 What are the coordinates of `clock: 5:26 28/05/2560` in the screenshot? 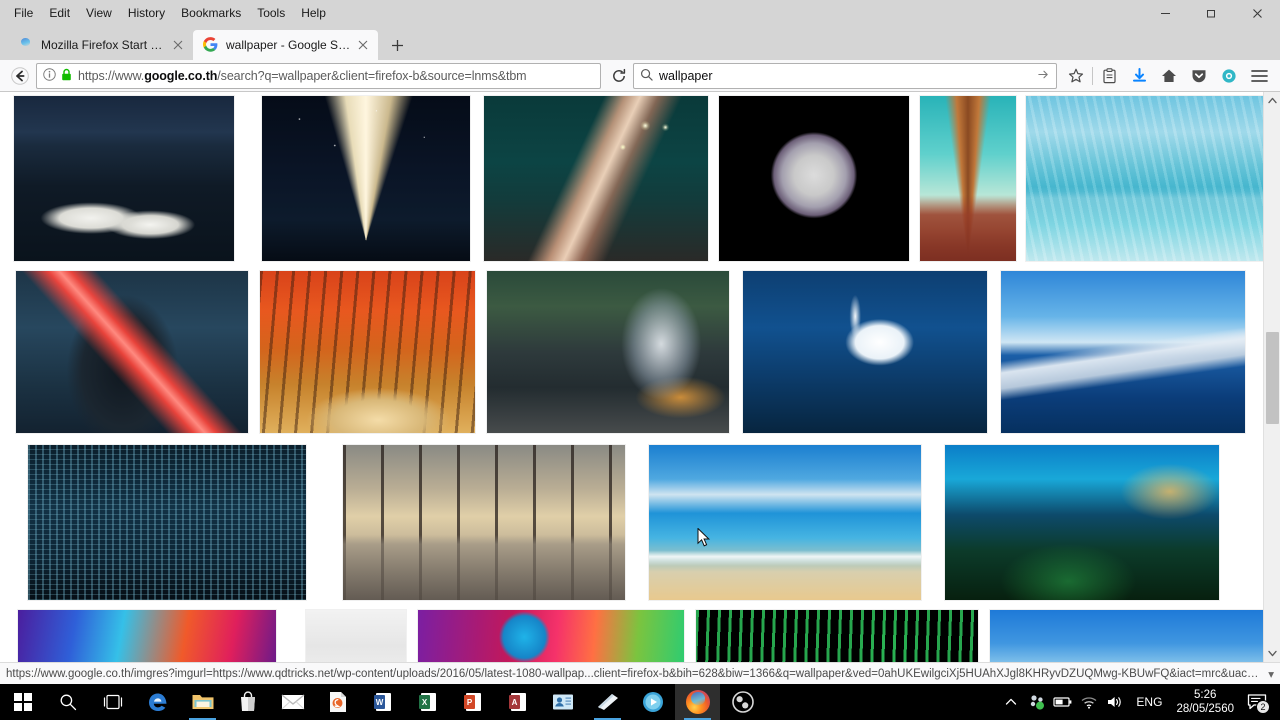 It's located at (1205, 702).